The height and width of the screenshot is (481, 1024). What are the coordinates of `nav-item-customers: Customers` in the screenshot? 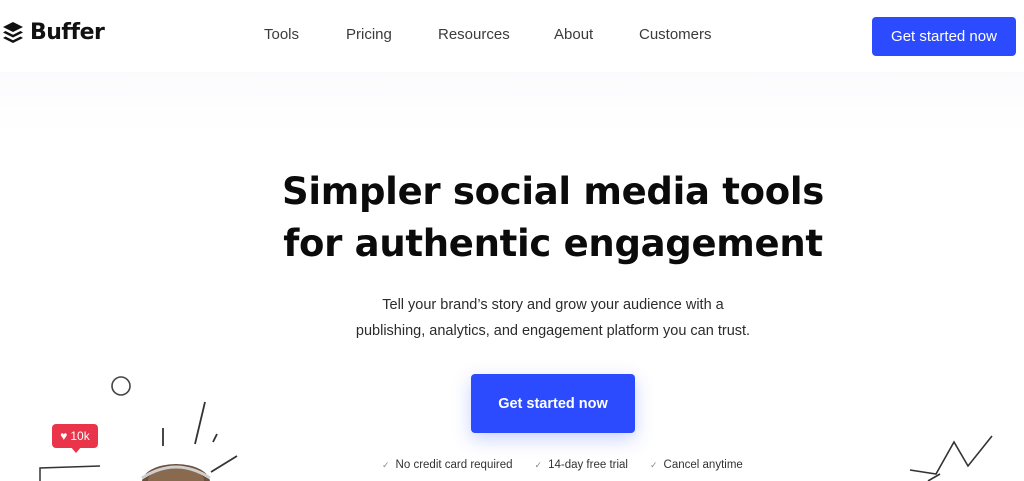 It's located at (675, 34).